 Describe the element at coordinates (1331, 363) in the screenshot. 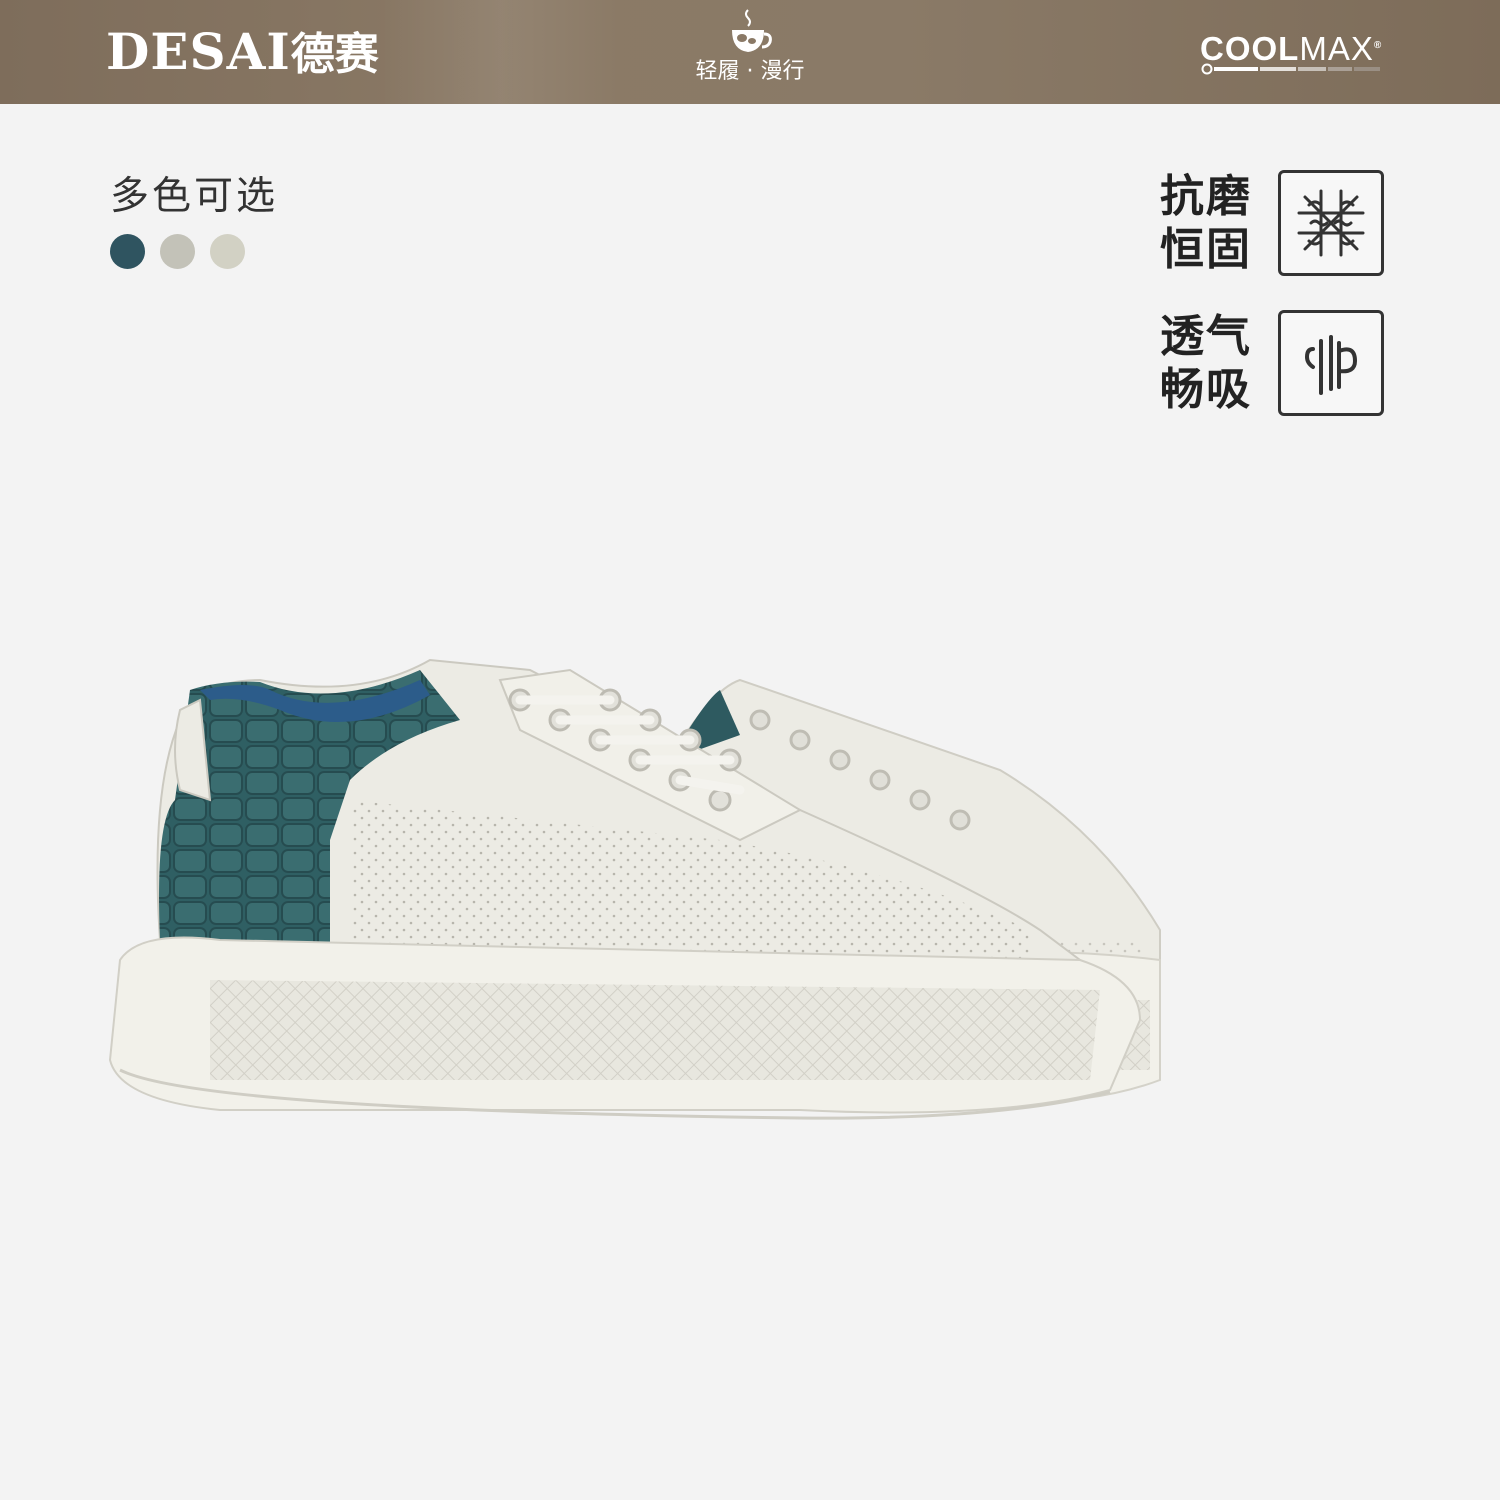

I see `airflow-icon` at that location.